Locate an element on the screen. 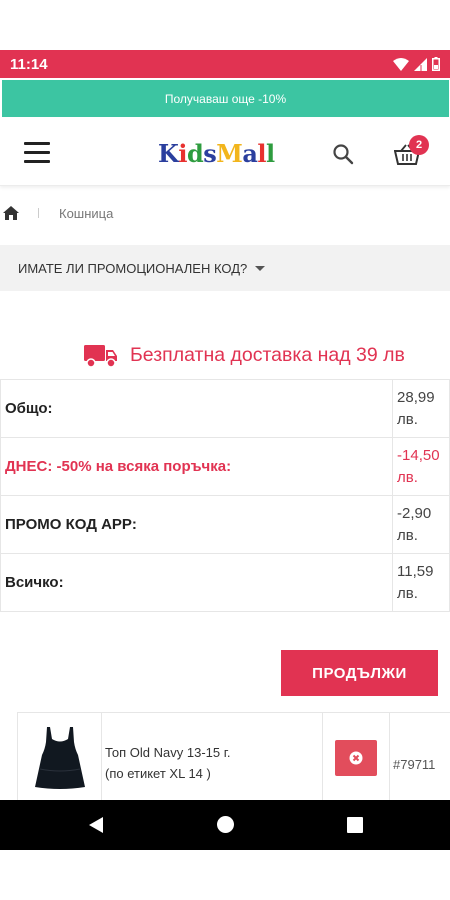  status-bar: 11:14 is located at coordinates (225, 64).